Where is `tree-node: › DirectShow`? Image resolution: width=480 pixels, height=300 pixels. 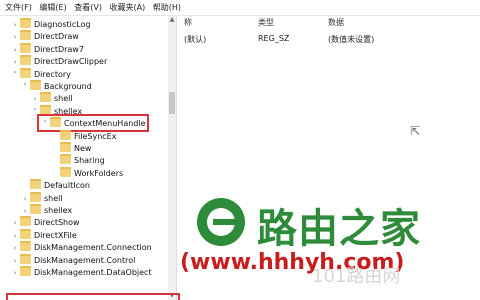
tree-node: › DirectShow is located at coordinates (45, 222).